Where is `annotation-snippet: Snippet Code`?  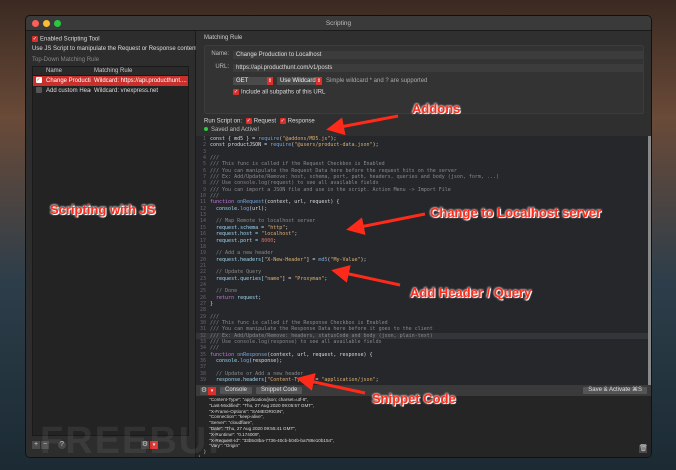
annotation-snippet: Snippet Code is located at coordinates (414, 398).